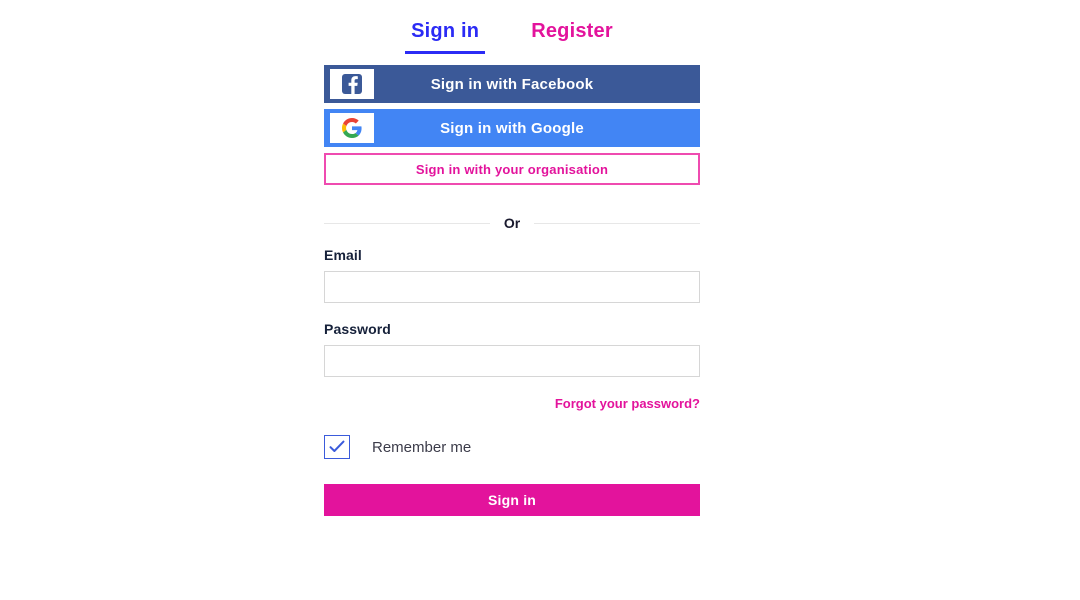 Image resolution: width=1080 pixels, height=600 pixels. I want to click on email-input, so click(512, 287).